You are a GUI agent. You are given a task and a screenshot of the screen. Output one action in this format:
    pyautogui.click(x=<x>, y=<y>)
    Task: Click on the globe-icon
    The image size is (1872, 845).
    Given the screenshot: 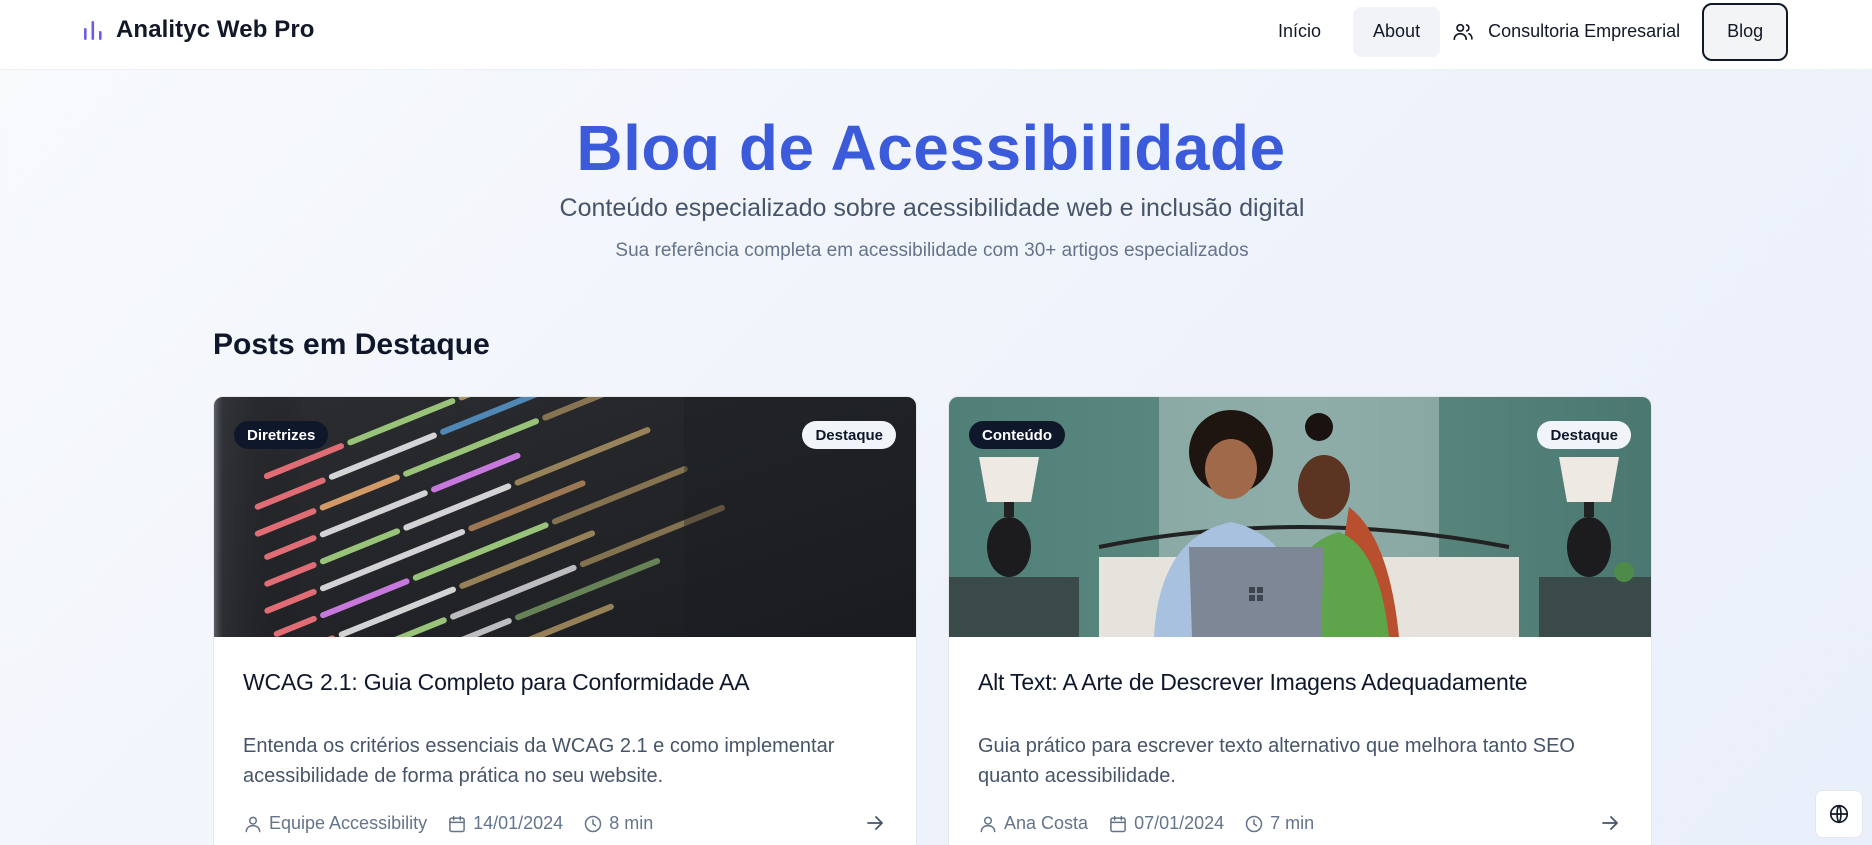 What is the action you would take?
    pyautogui.click(x=1839, y=814)
    